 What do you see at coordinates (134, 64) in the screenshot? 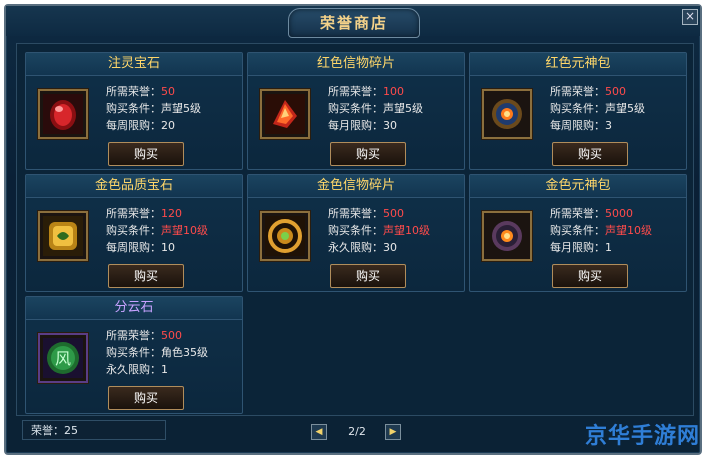
I see `item-name: 注灵宝石` at bounding box center [134, 64].